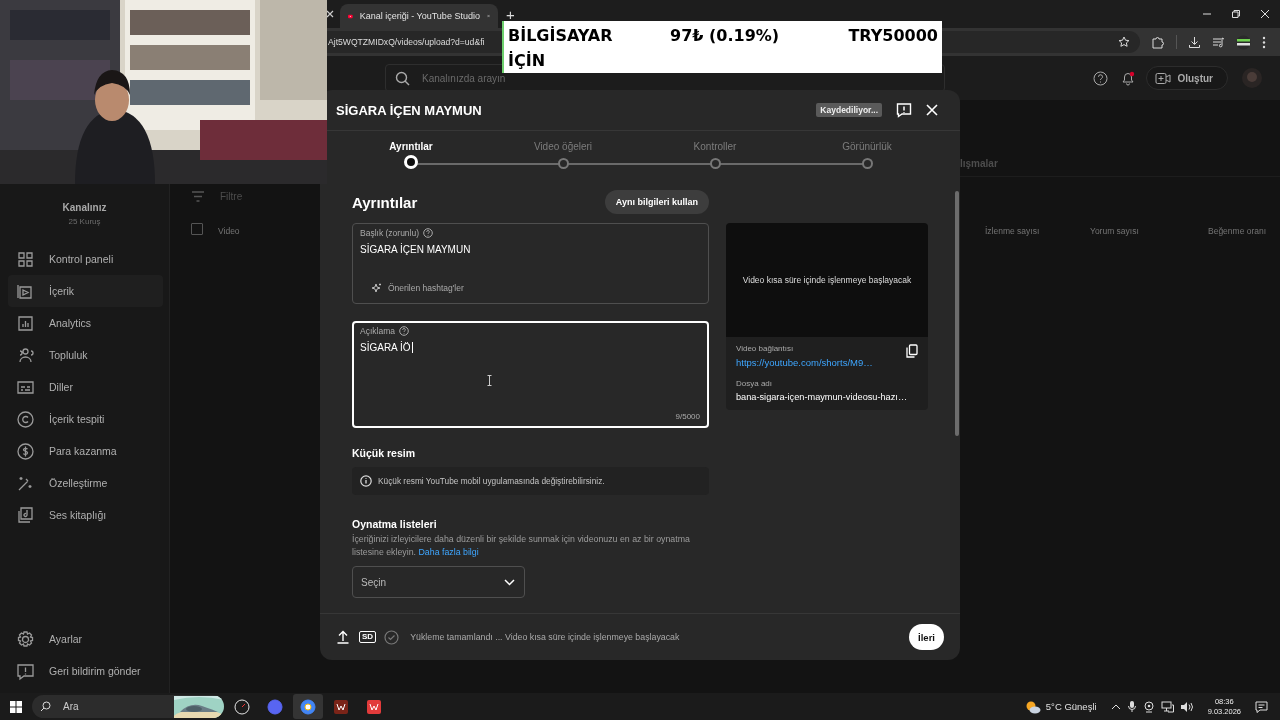  I want to click on field-label: Açıklama, so click(377, 331).